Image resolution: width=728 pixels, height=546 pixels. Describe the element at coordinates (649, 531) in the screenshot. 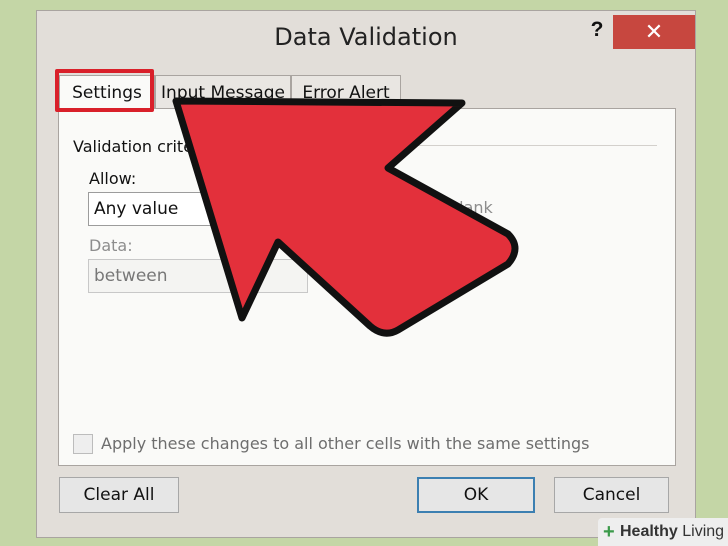

I see `brand-bold: Healthy` at that location.